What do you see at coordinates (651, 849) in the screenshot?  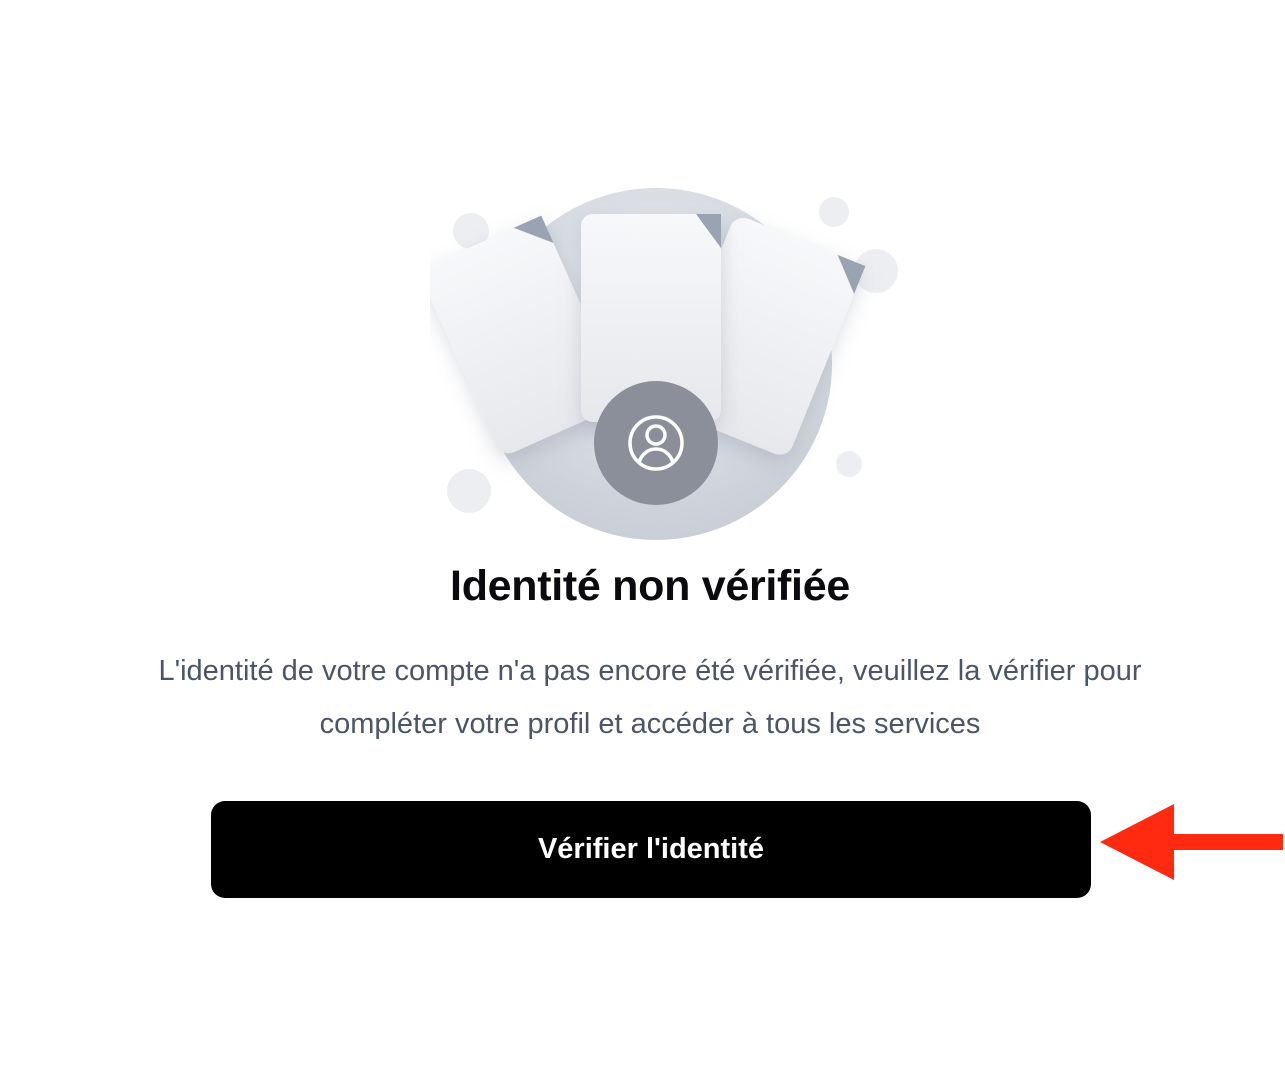 I see `verify-identity-button: Vérifier l'identité` at bounding box center [651, 849].